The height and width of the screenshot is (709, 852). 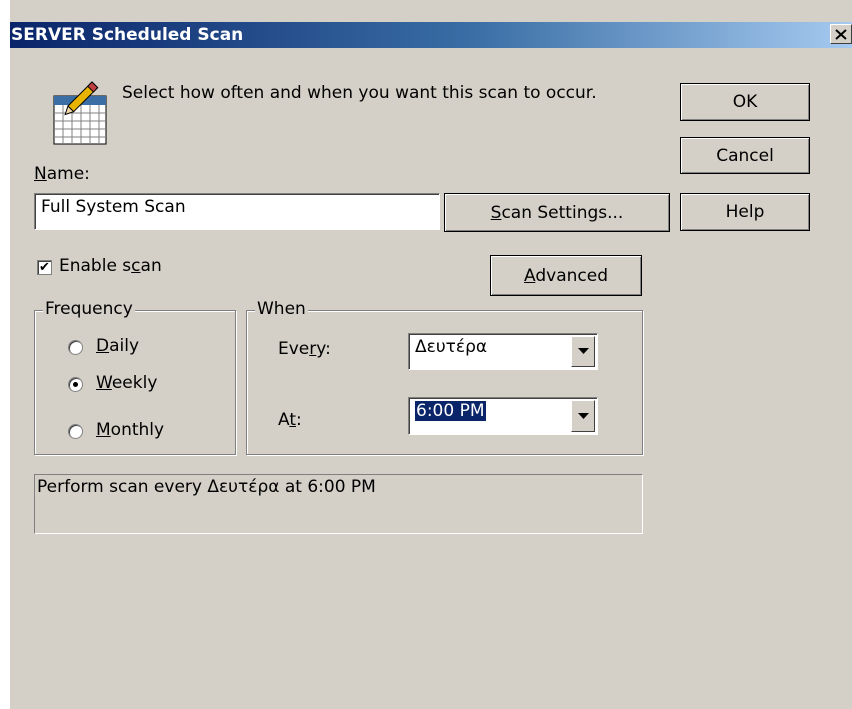 What do you see at coordinates (338, 504) in the screenshot?
I see `schedule-summary: Perform scan every Δευτέρα at 6:00 PM` at bounding box center [338, 504].